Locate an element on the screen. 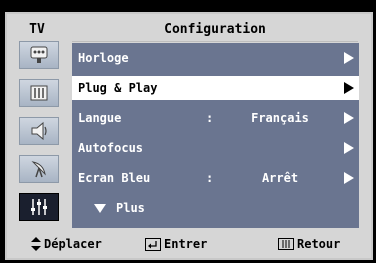  speaker-icon is located at coordinates (39, 131).